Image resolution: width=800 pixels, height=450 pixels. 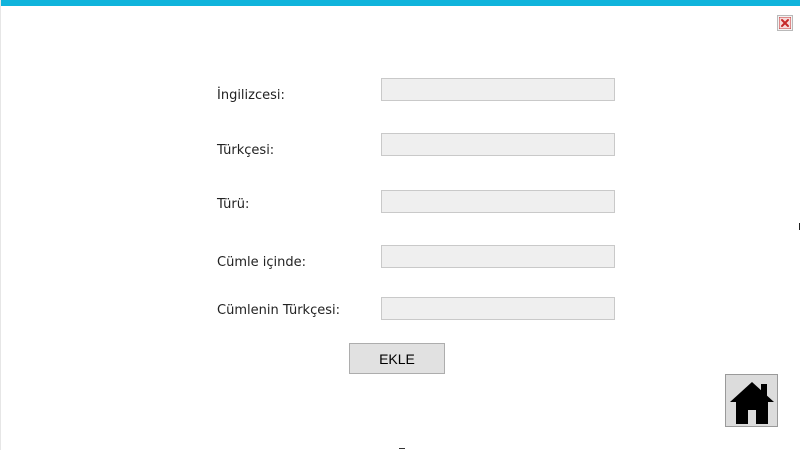 I want to click on close-button, so click(x=785, y=23).